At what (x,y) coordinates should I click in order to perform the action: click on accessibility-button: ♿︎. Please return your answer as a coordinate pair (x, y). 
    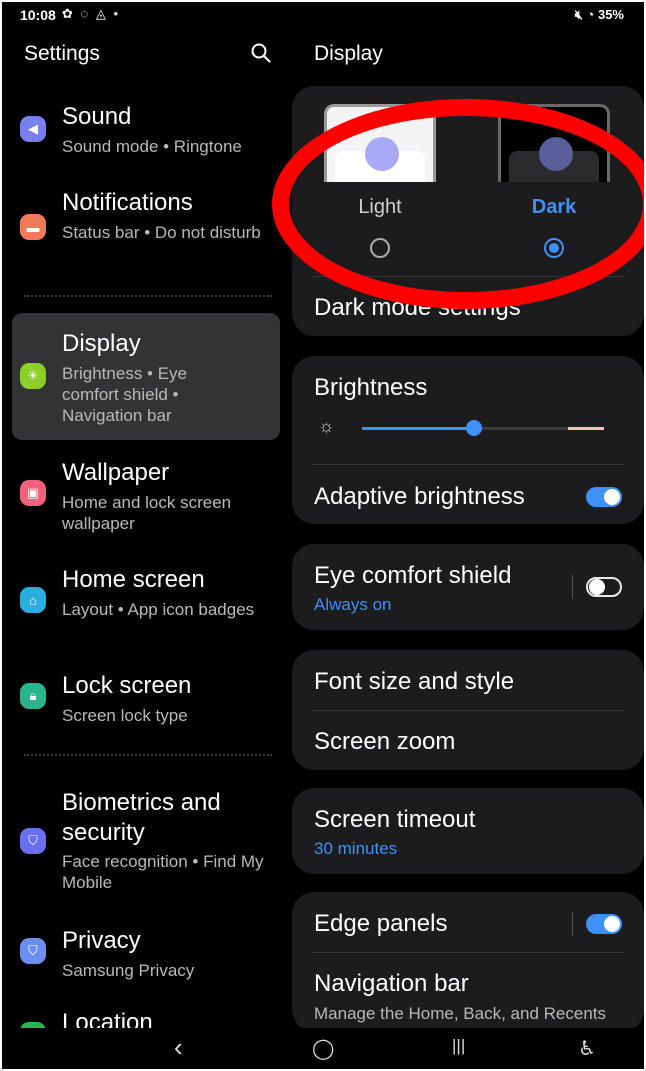
    Looking at the image, I should click on (587, 1048).